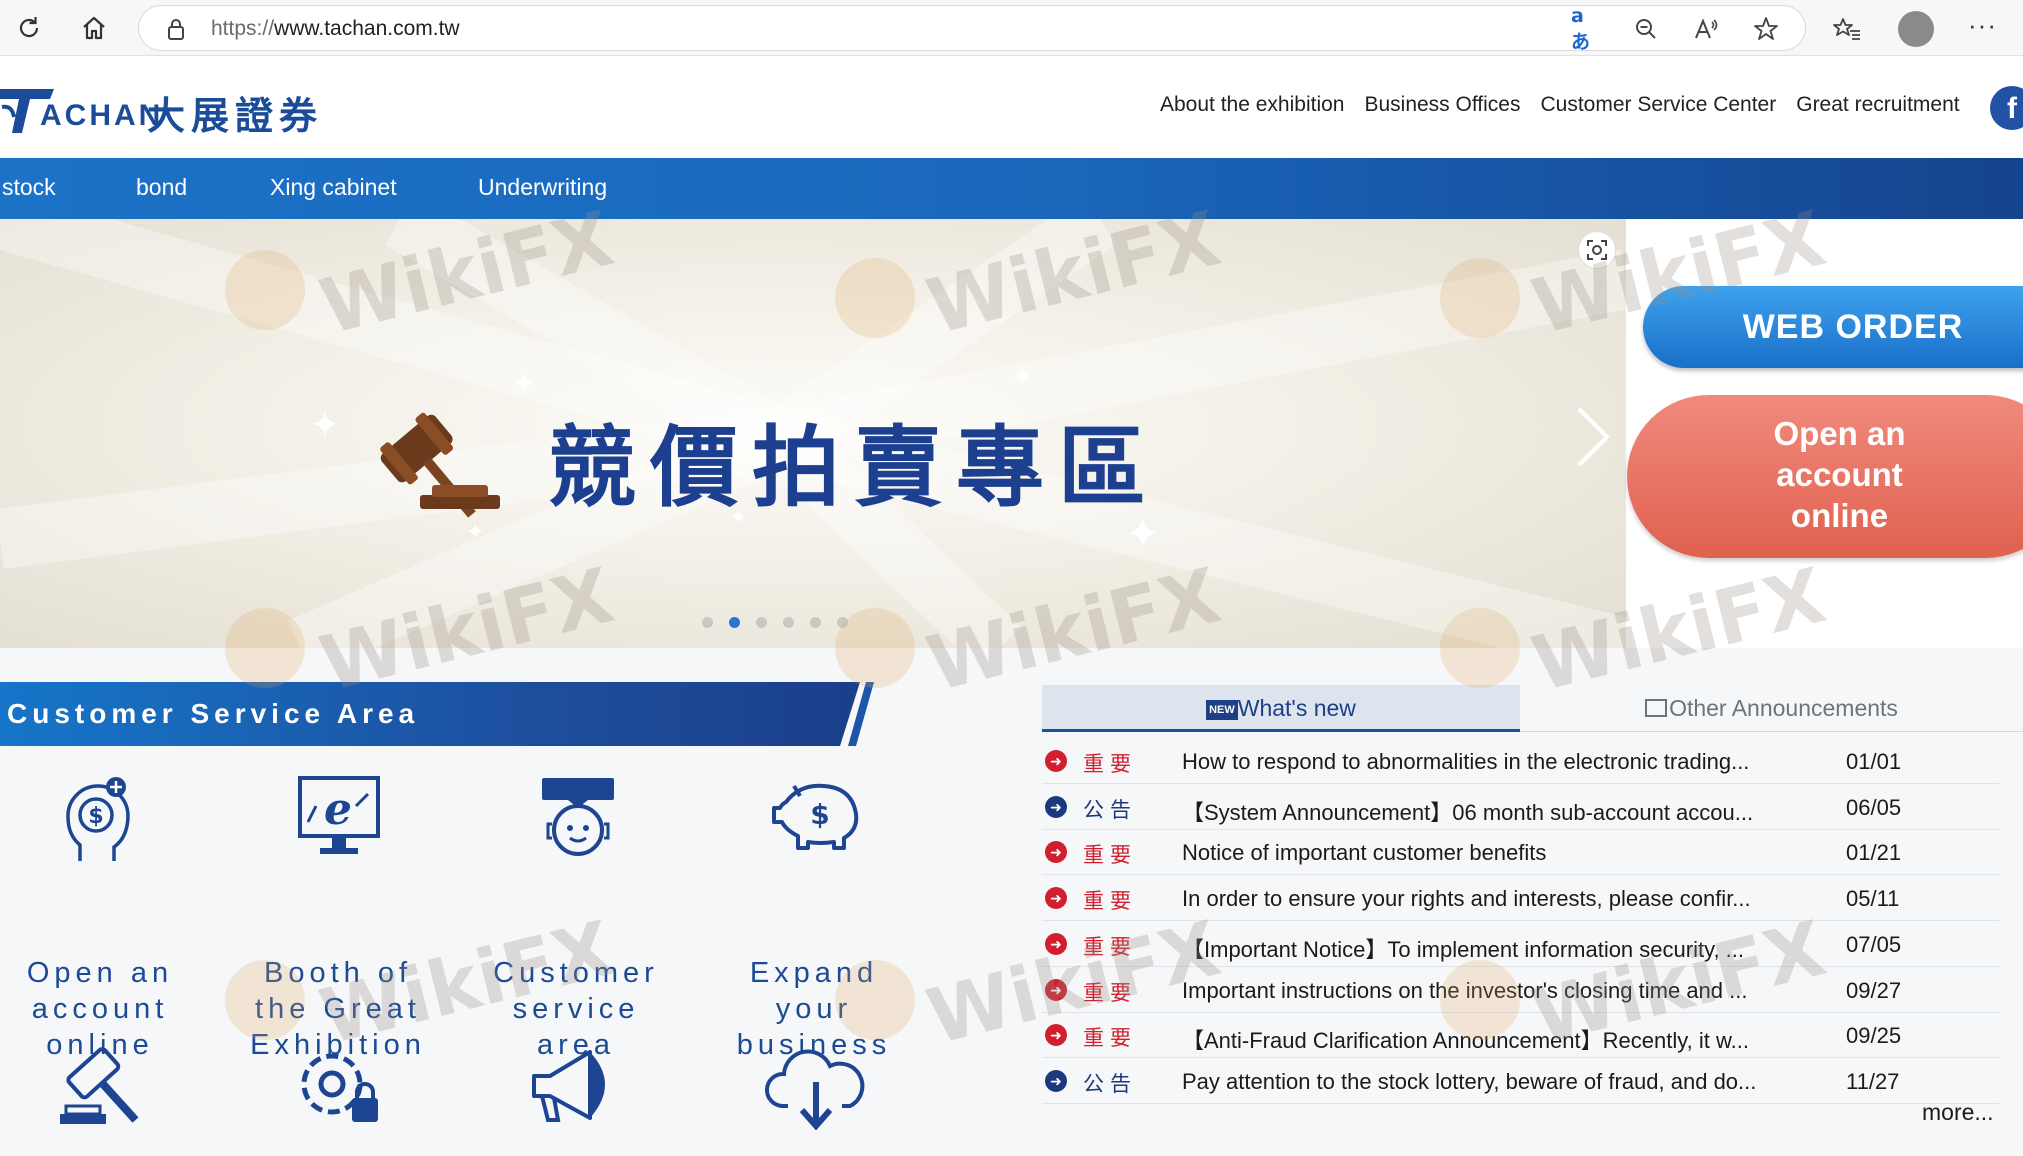  I want to click on svg-text: e, so click(338, 809).